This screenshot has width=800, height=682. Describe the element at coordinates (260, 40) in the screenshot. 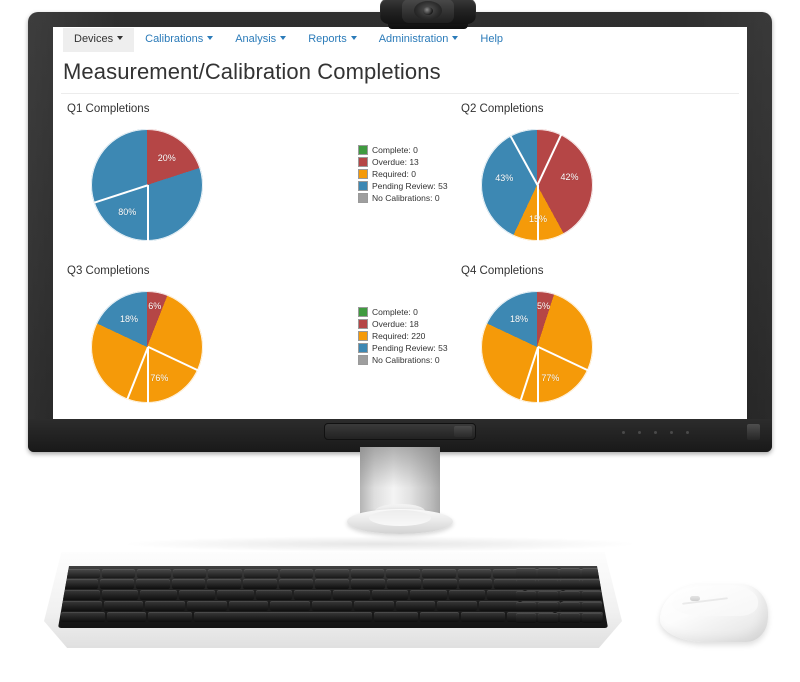

I see `menu-item-analysis: Analysis` at that location.